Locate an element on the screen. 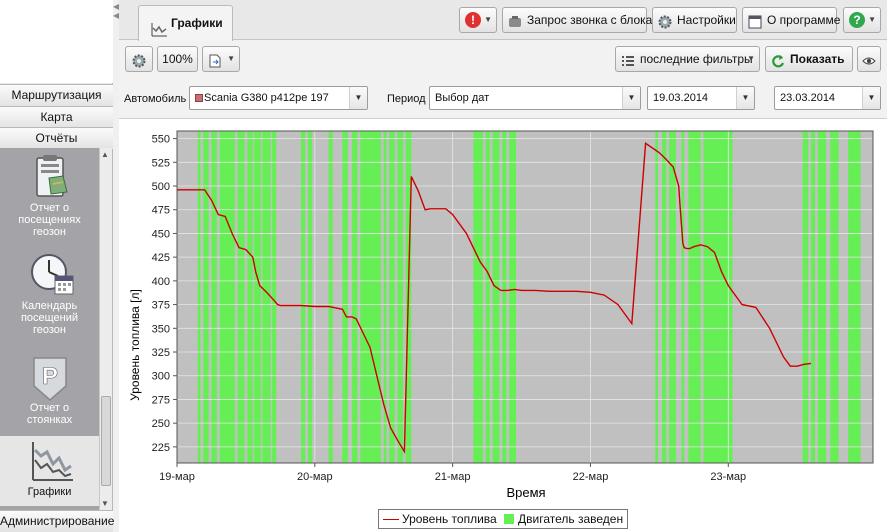 The height and width of the screenshot is (532, 887). clock-calendar-icon is located at coordinates (51, 273).